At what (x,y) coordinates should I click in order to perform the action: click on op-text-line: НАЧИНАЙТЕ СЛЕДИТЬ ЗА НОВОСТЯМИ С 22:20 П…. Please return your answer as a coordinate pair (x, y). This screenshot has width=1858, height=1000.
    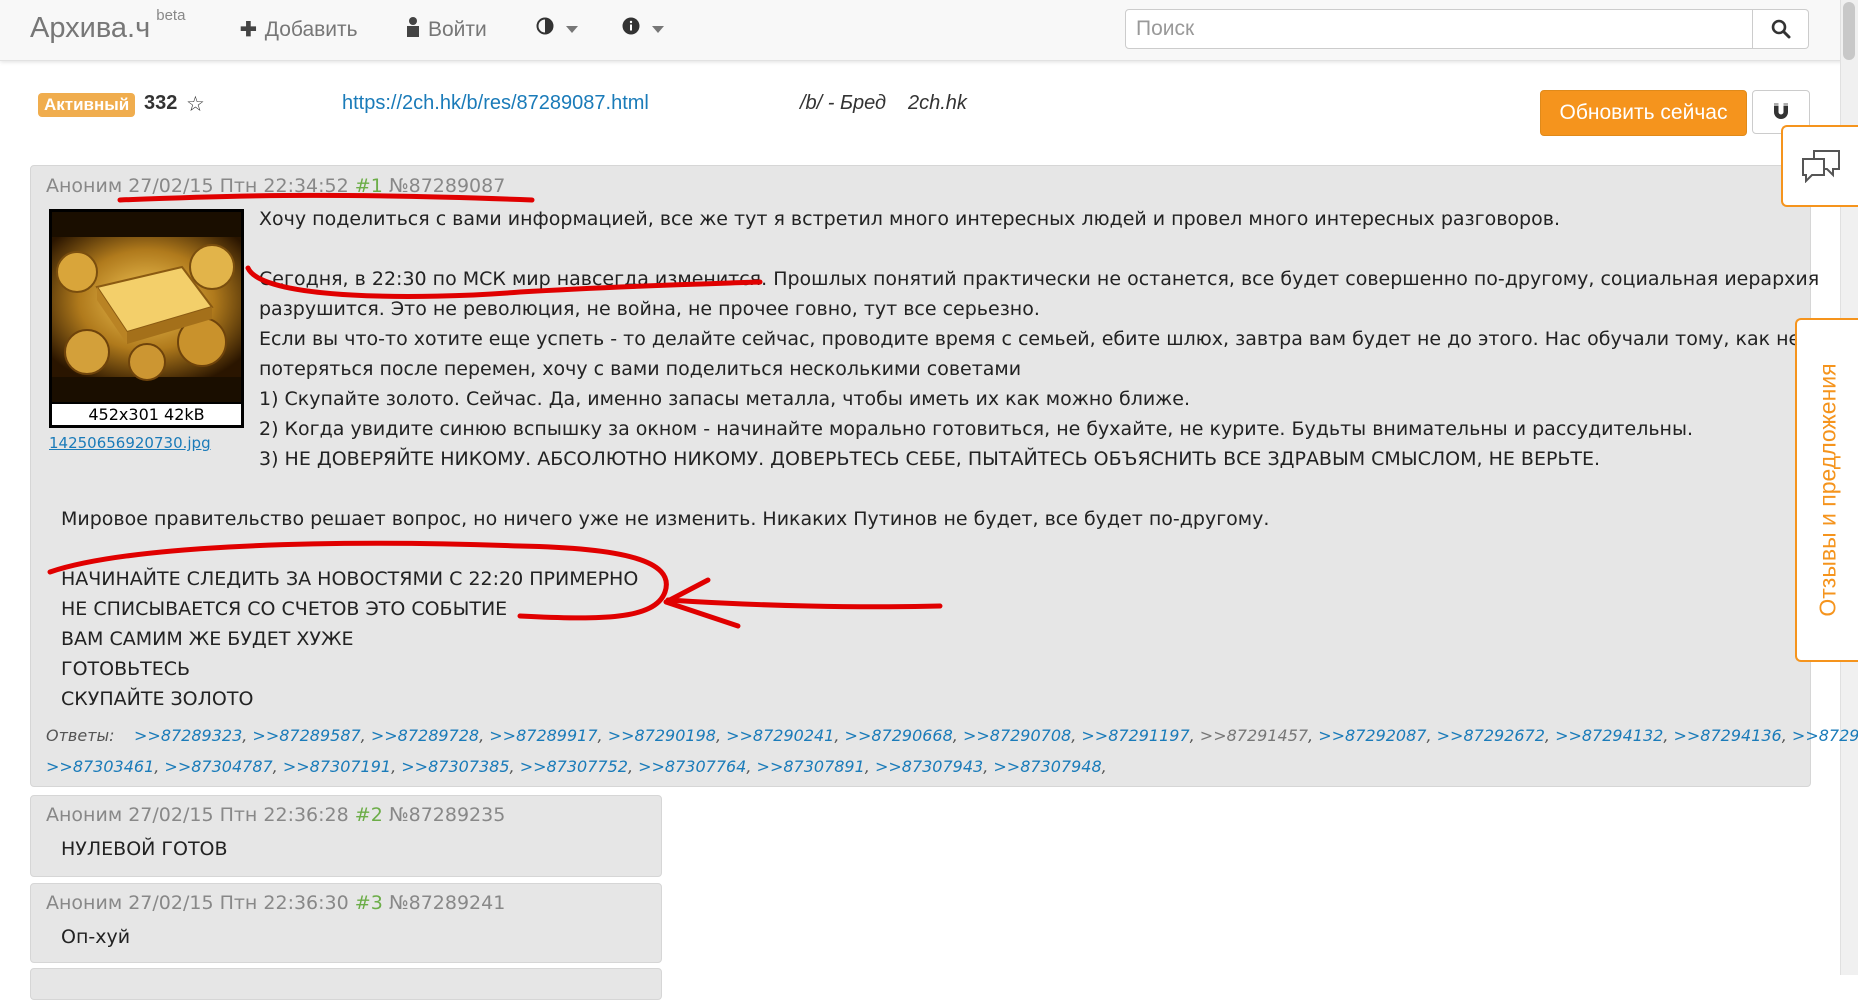
    Looking at the image, I should click on (350, 579).